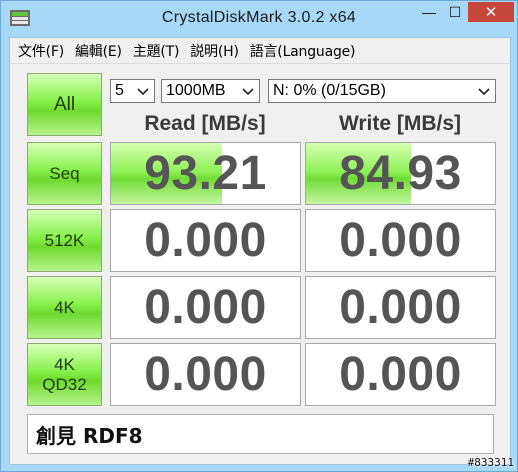 This screenshot has height=472, width=518. Describe the element at coordinates (455, 12) in the screenshot. I see `maximize-button: ☐` at that location.